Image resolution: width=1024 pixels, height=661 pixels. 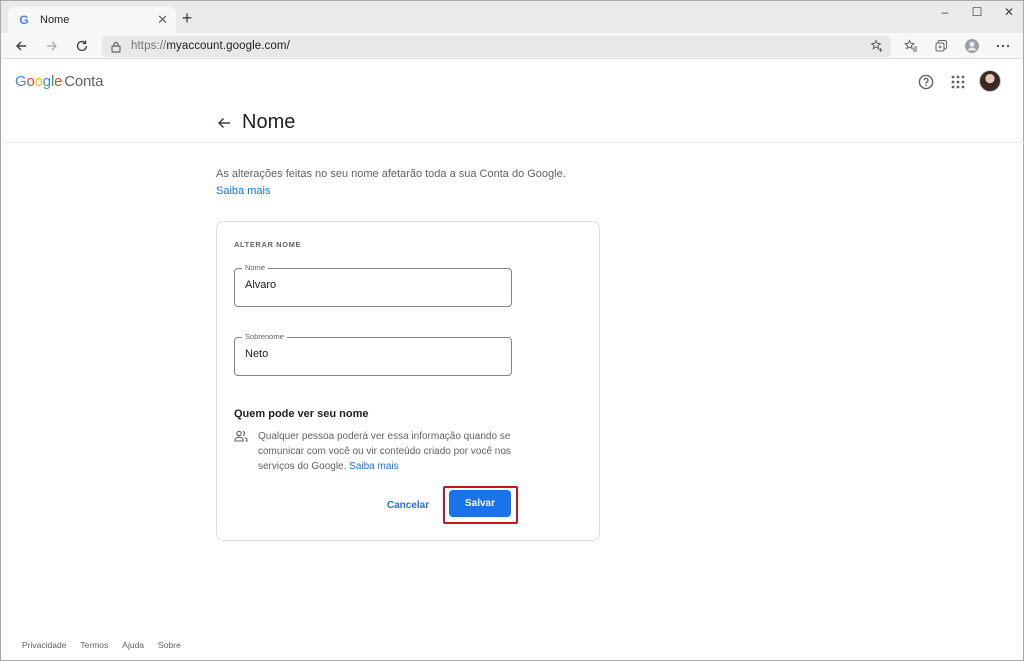 I want to click on footer-links: Privacidade Termos Ajuda Sobre, so click(x=108, y=645).